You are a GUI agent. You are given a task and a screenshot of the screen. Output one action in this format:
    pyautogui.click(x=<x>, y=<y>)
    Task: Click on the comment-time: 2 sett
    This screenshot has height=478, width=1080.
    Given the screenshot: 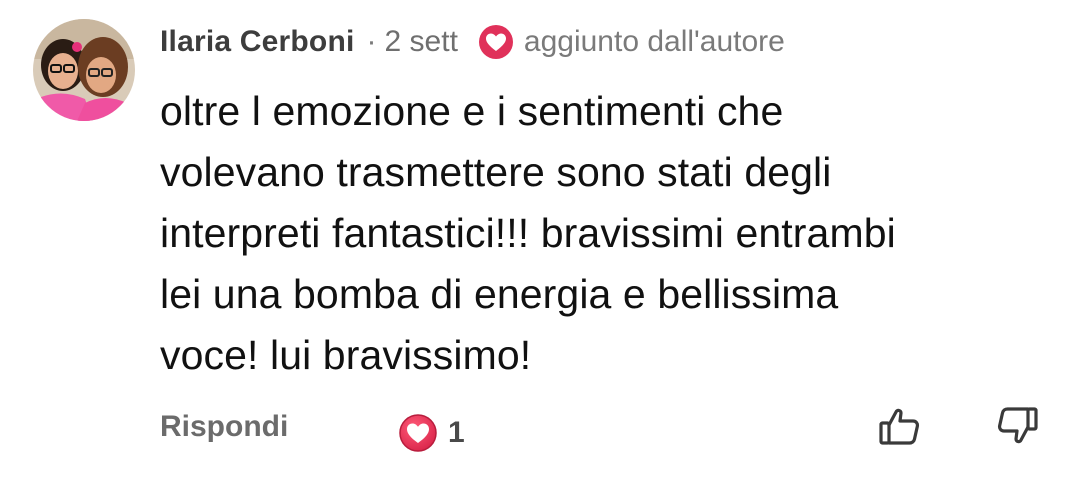 What is the action you would take?
    pyautogui.click(x=421, y=41)
    